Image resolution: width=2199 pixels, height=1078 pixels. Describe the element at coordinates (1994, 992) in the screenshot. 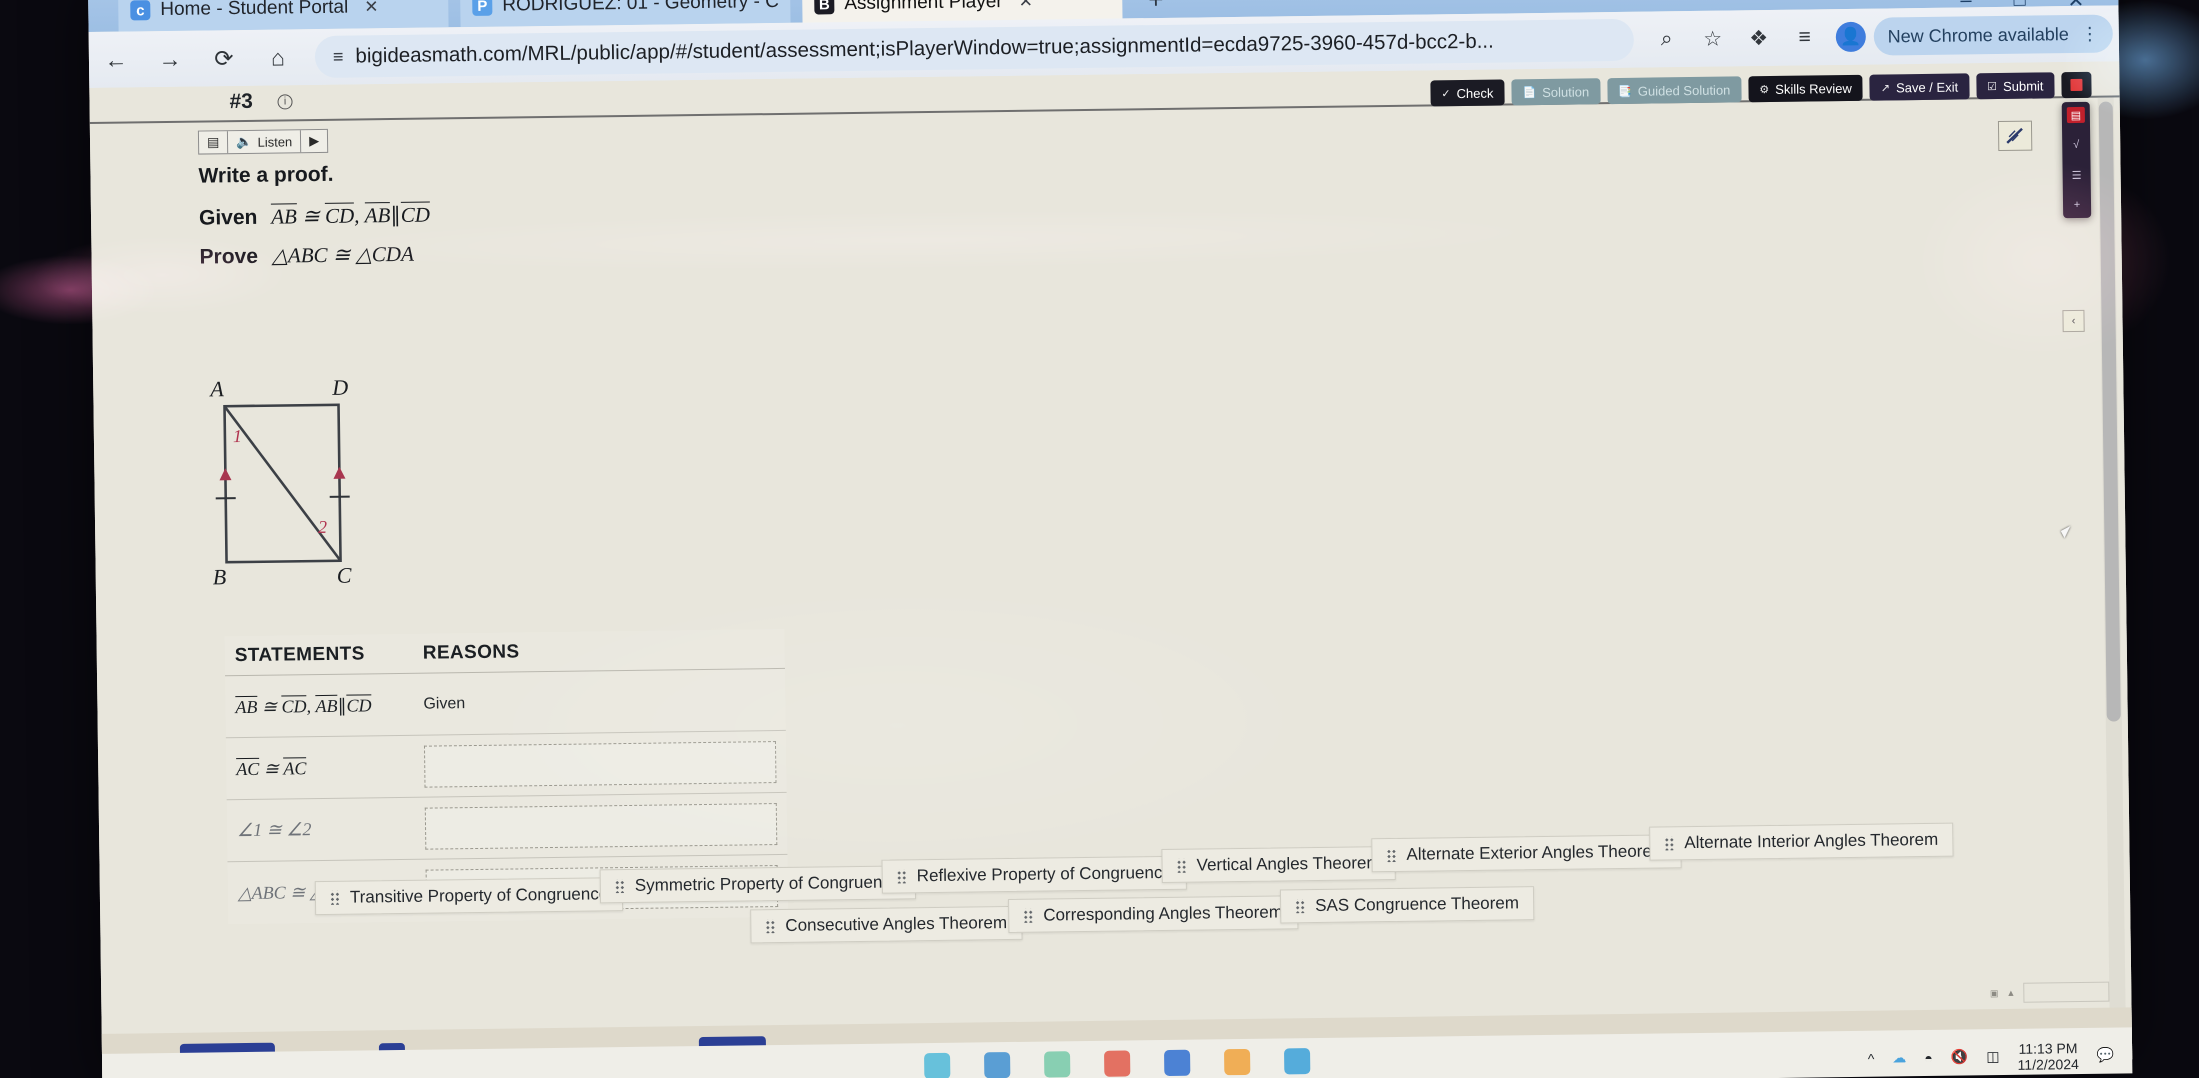

I see `accessibility-icon: ▣` at that location.